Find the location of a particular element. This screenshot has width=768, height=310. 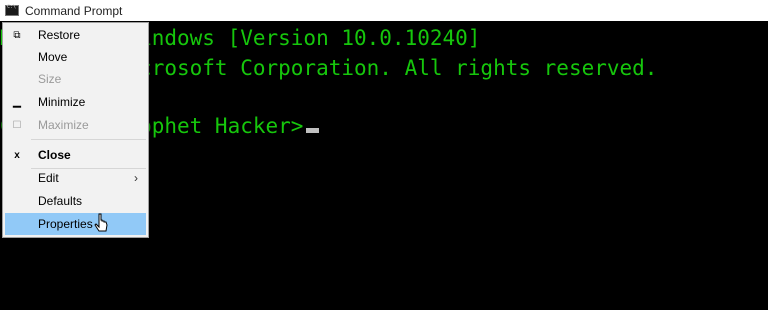

menu-item-label: Close is located at coordinates (54, 155).